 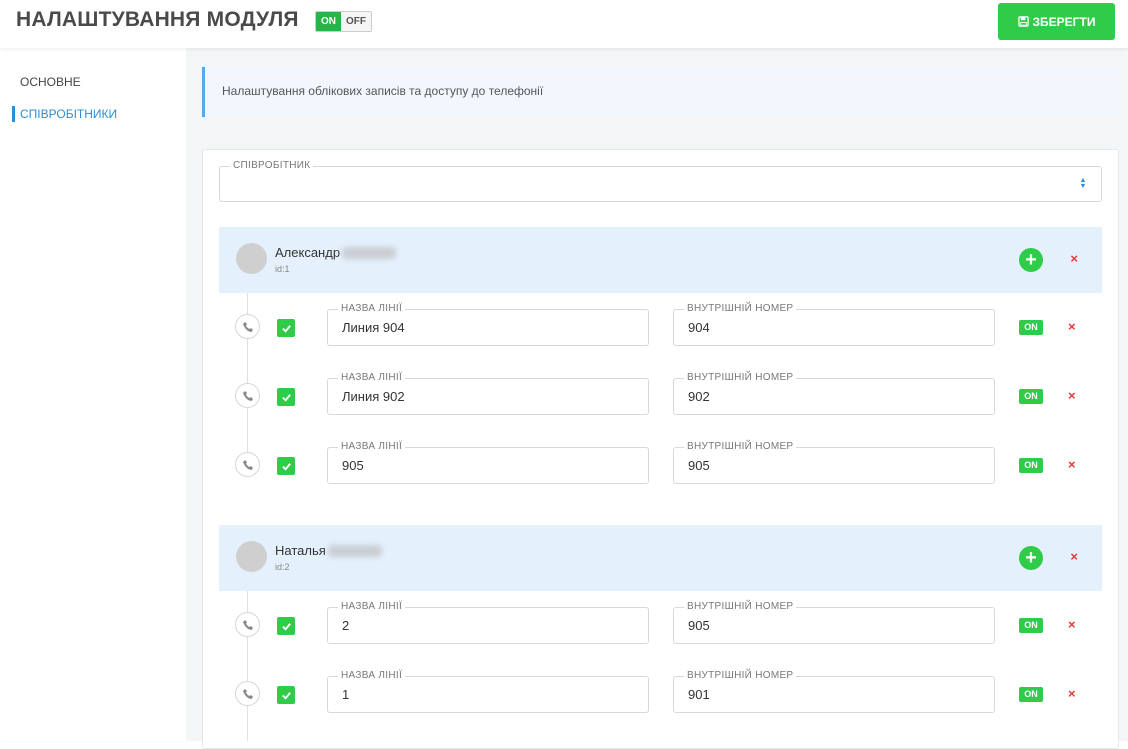 What do you see at coordinates (282, 269) in the screenshot?
I see `employee-id: id:1` at bounding box center [282, 269].